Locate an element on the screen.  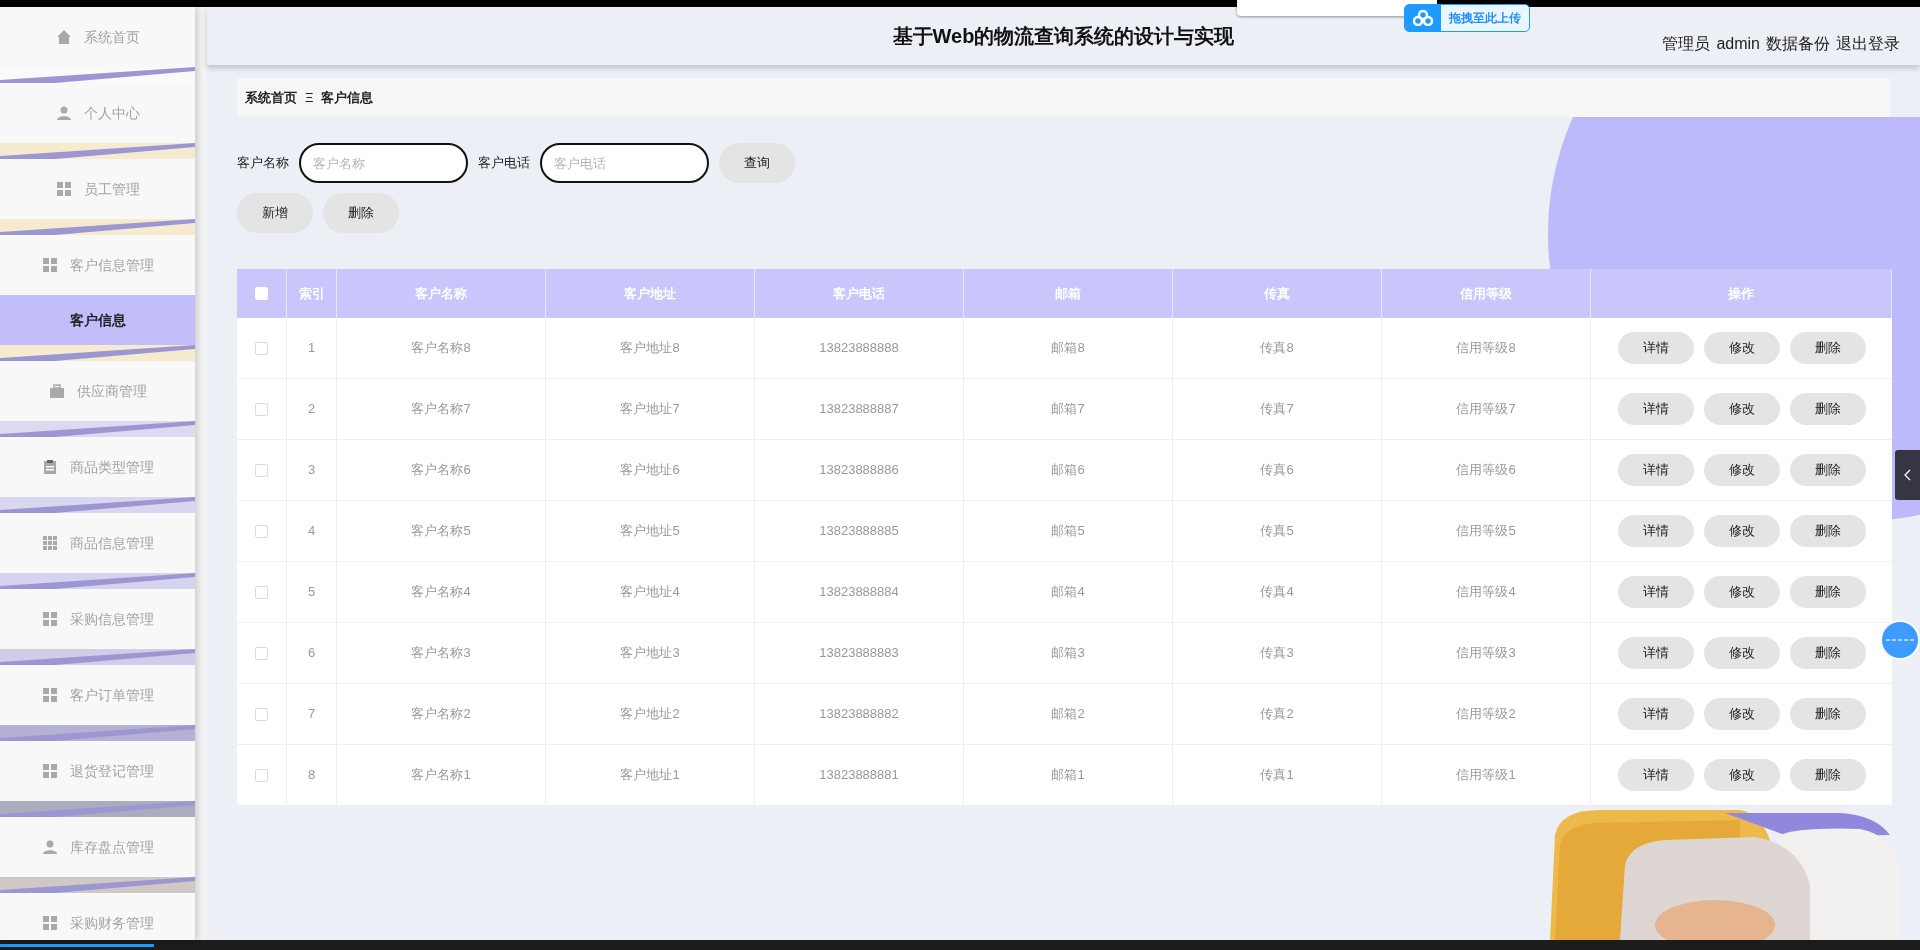
table-cell-text: 传真2 is located at coordinates (1277, 714).